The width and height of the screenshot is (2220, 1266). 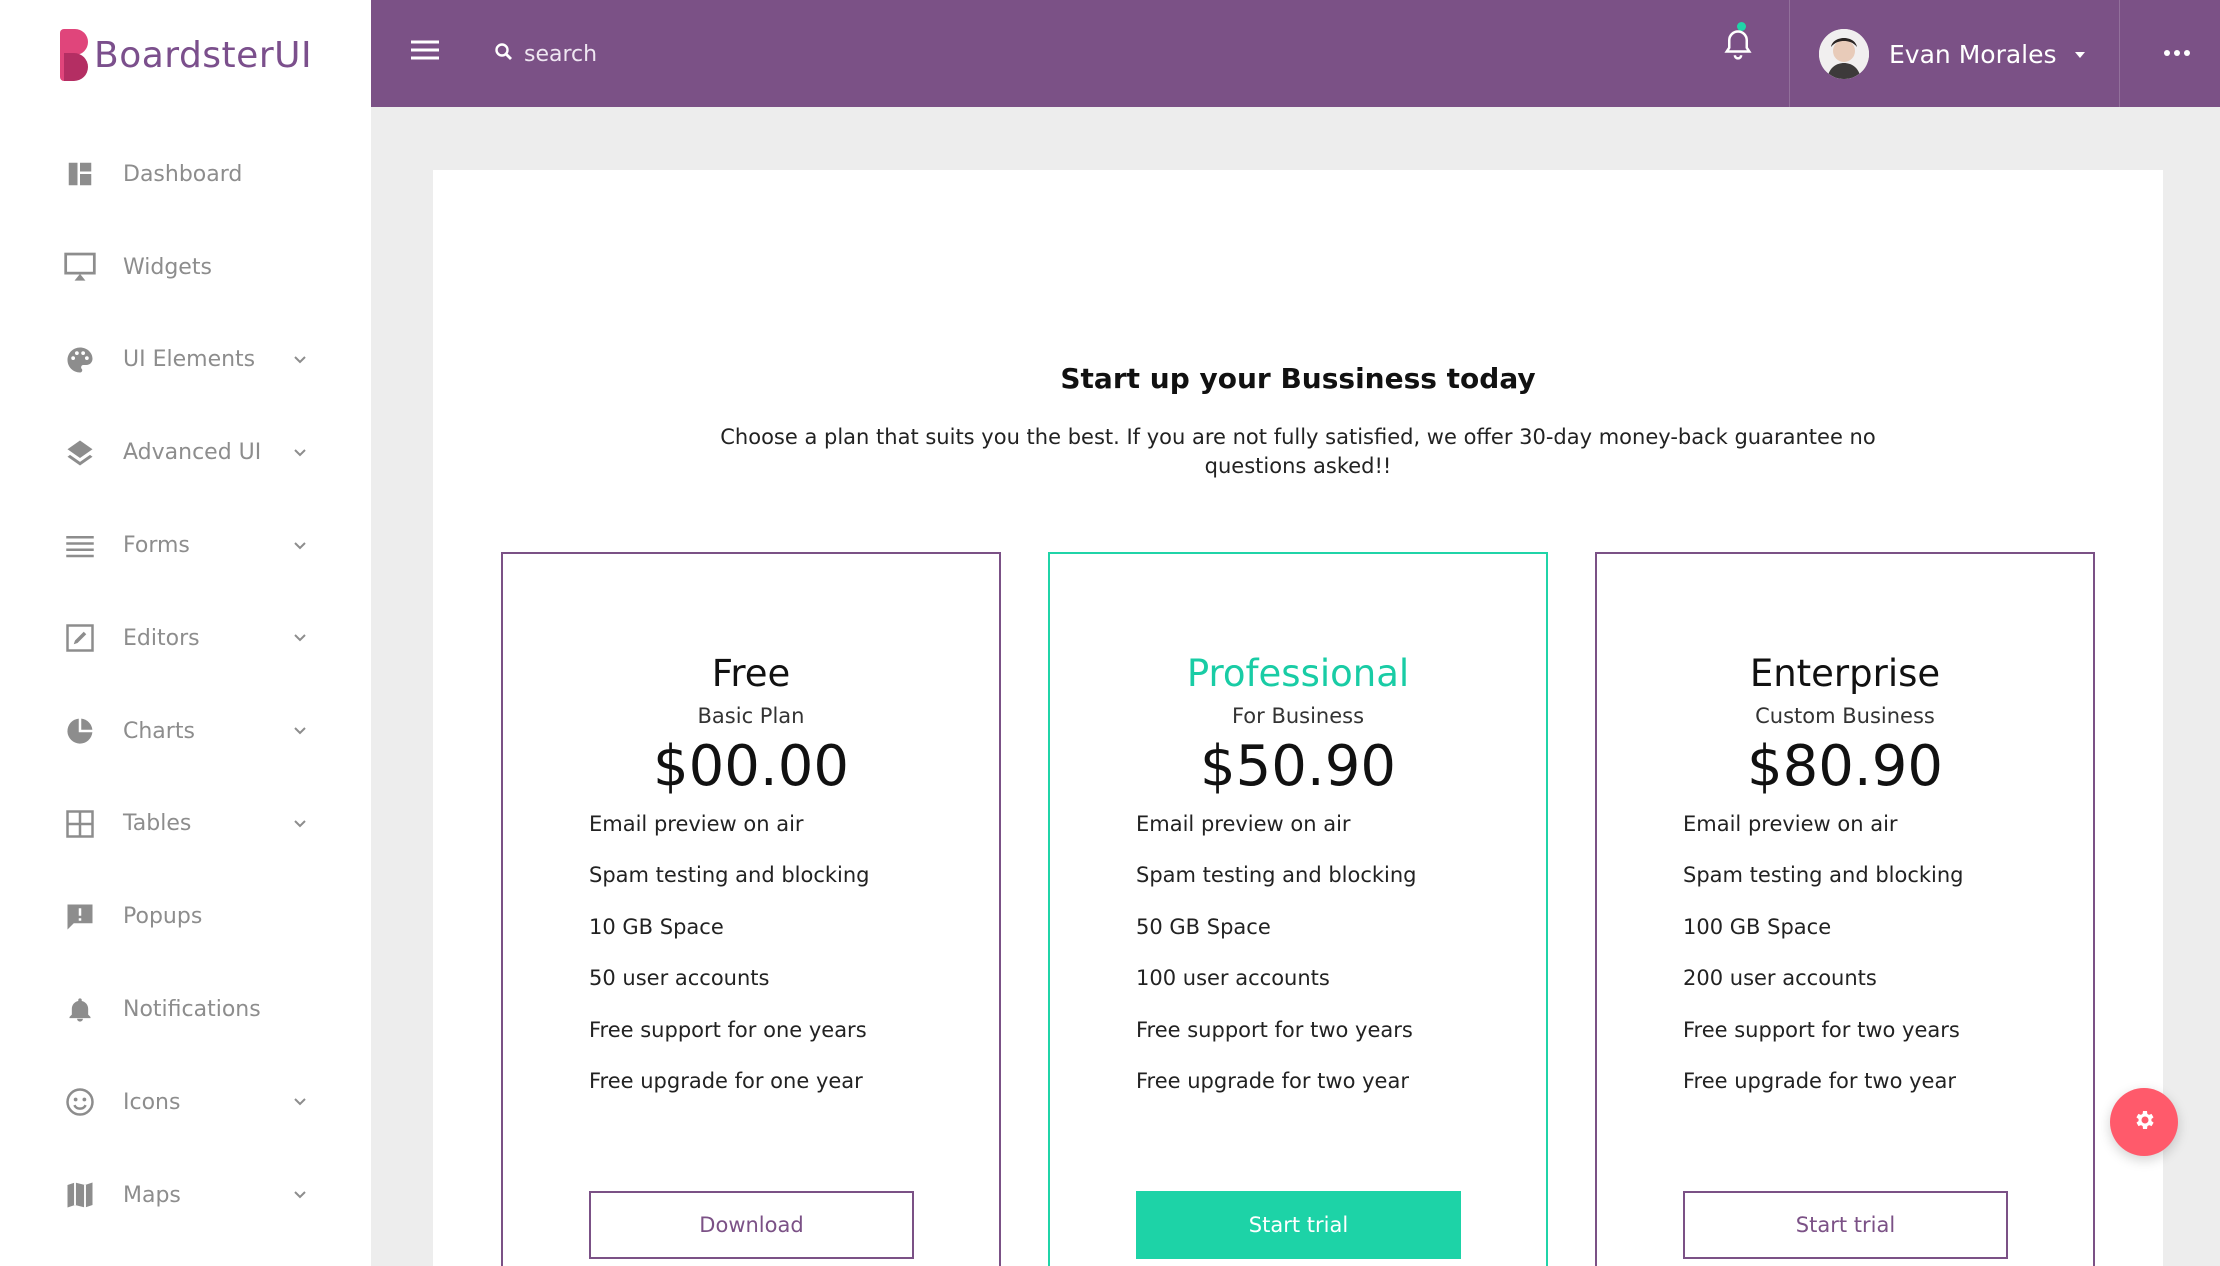 I want to click on search-input, so click(x=724, y=54).